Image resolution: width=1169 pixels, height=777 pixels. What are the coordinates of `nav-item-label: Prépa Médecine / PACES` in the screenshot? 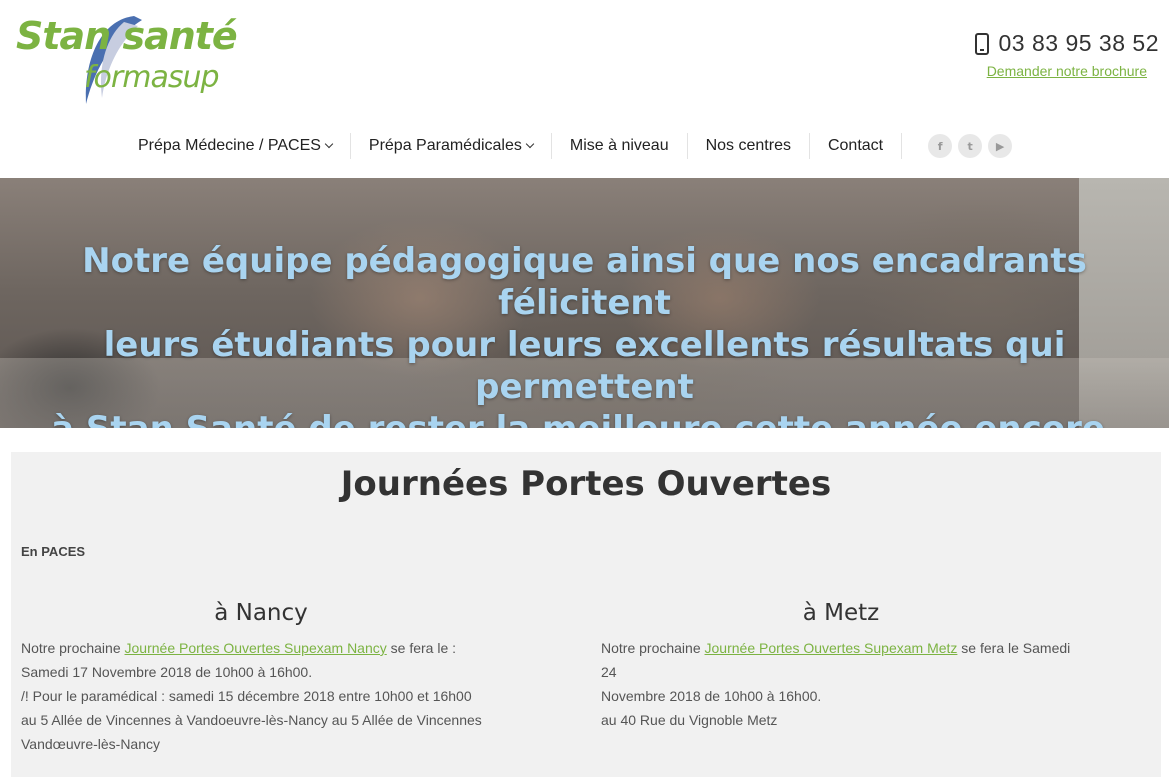 It's located at (229, 145).